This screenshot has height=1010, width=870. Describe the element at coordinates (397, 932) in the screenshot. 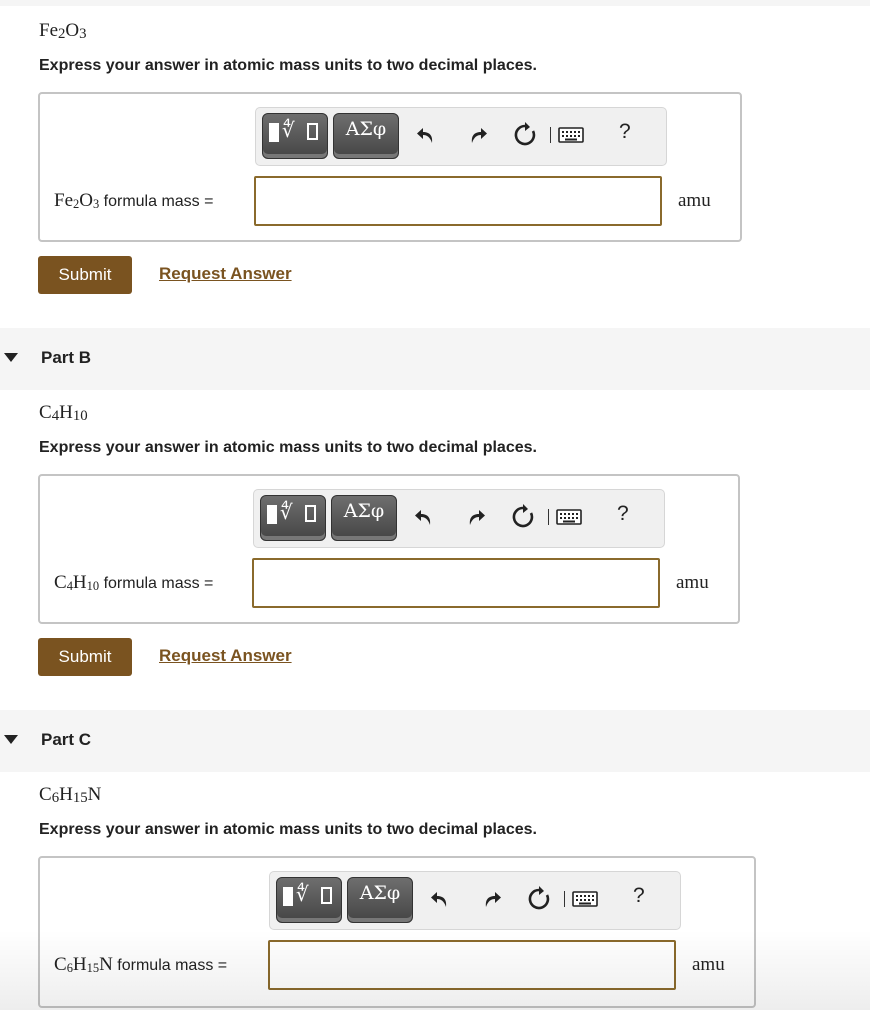

I see `part-c-answer-box: ∜ ΑΣφ ? C6H15N formula mass = amu` at that location.